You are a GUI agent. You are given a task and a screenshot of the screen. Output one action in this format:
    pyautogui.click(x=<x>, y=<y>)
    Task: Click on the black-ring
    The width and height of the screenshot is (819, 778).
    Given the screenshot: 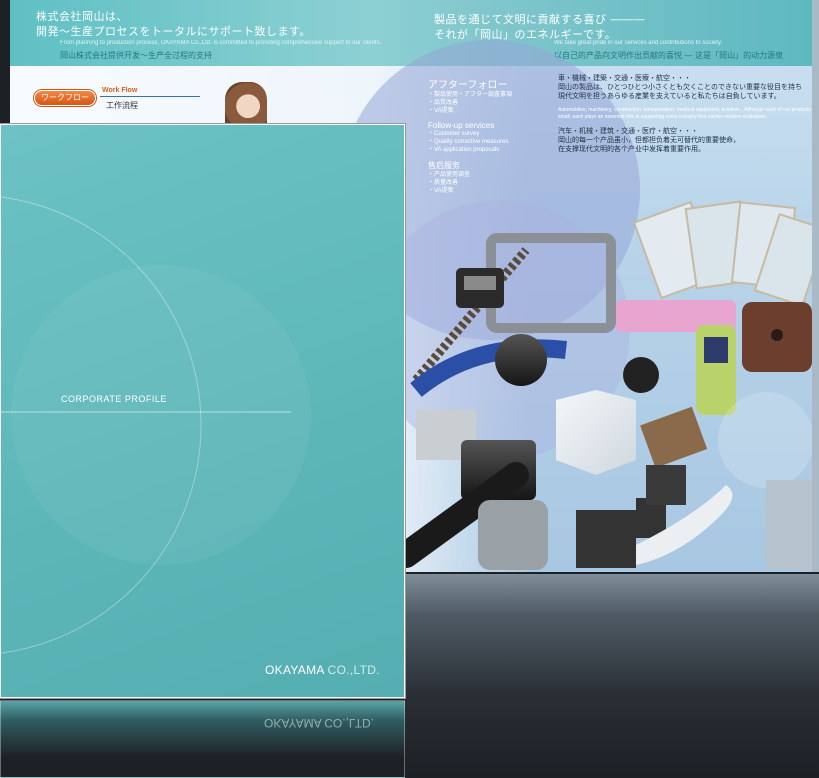 What is the action you would take?
    pyautogui.click(x=641, y=375)
    